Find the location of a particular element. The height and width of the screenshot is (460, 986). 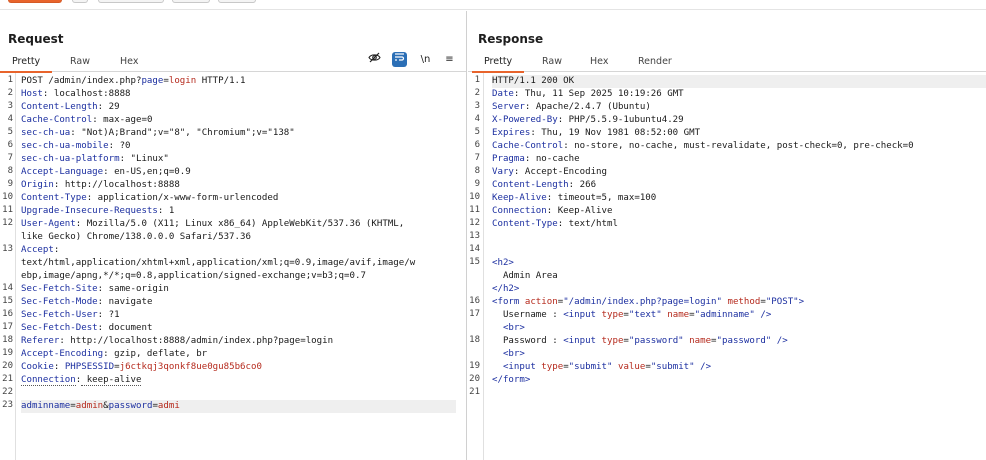

code-line: Accept: is located at coordinates (40, 250).